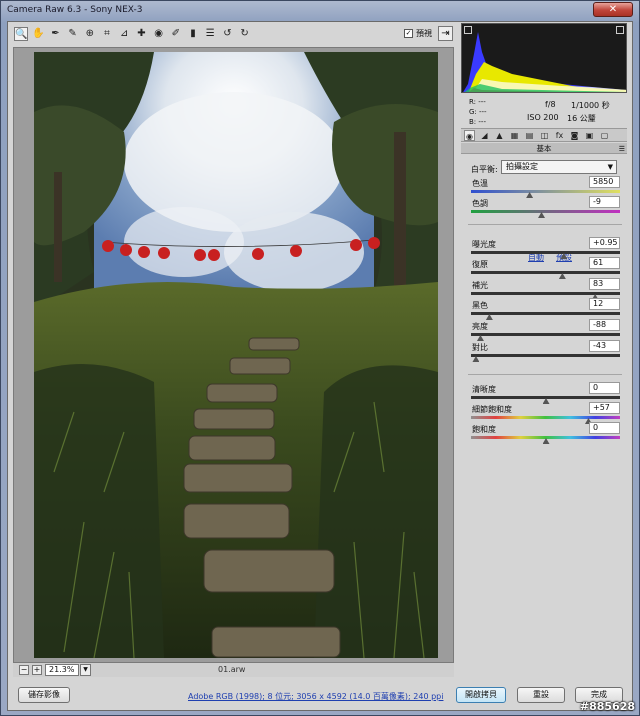 The height and width of the screenshot is (716, 640). Describe the element at coordinates (55, 34) in the screenshot. I see `white-balance-tool-icon: ✒` at that location.